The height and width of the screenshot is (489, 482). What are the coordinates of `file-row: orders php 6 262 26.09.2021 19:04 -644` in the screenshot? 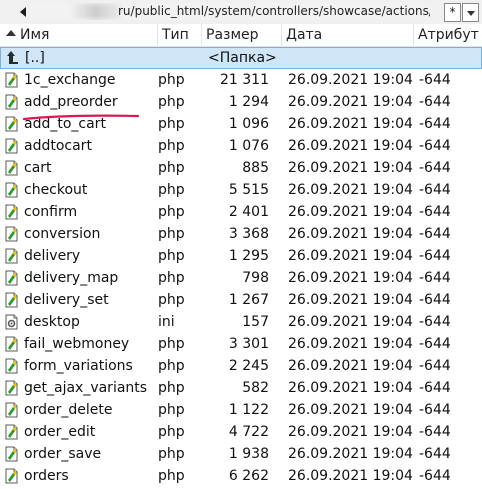 It's located at (241, 476).